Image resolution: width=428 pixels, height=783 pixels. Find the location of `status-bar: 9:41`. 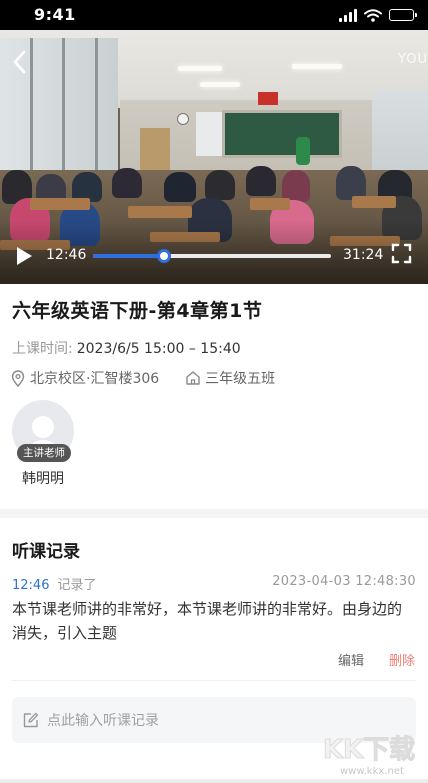

status-bar: 9:41 is located at coordinates (214, 15).